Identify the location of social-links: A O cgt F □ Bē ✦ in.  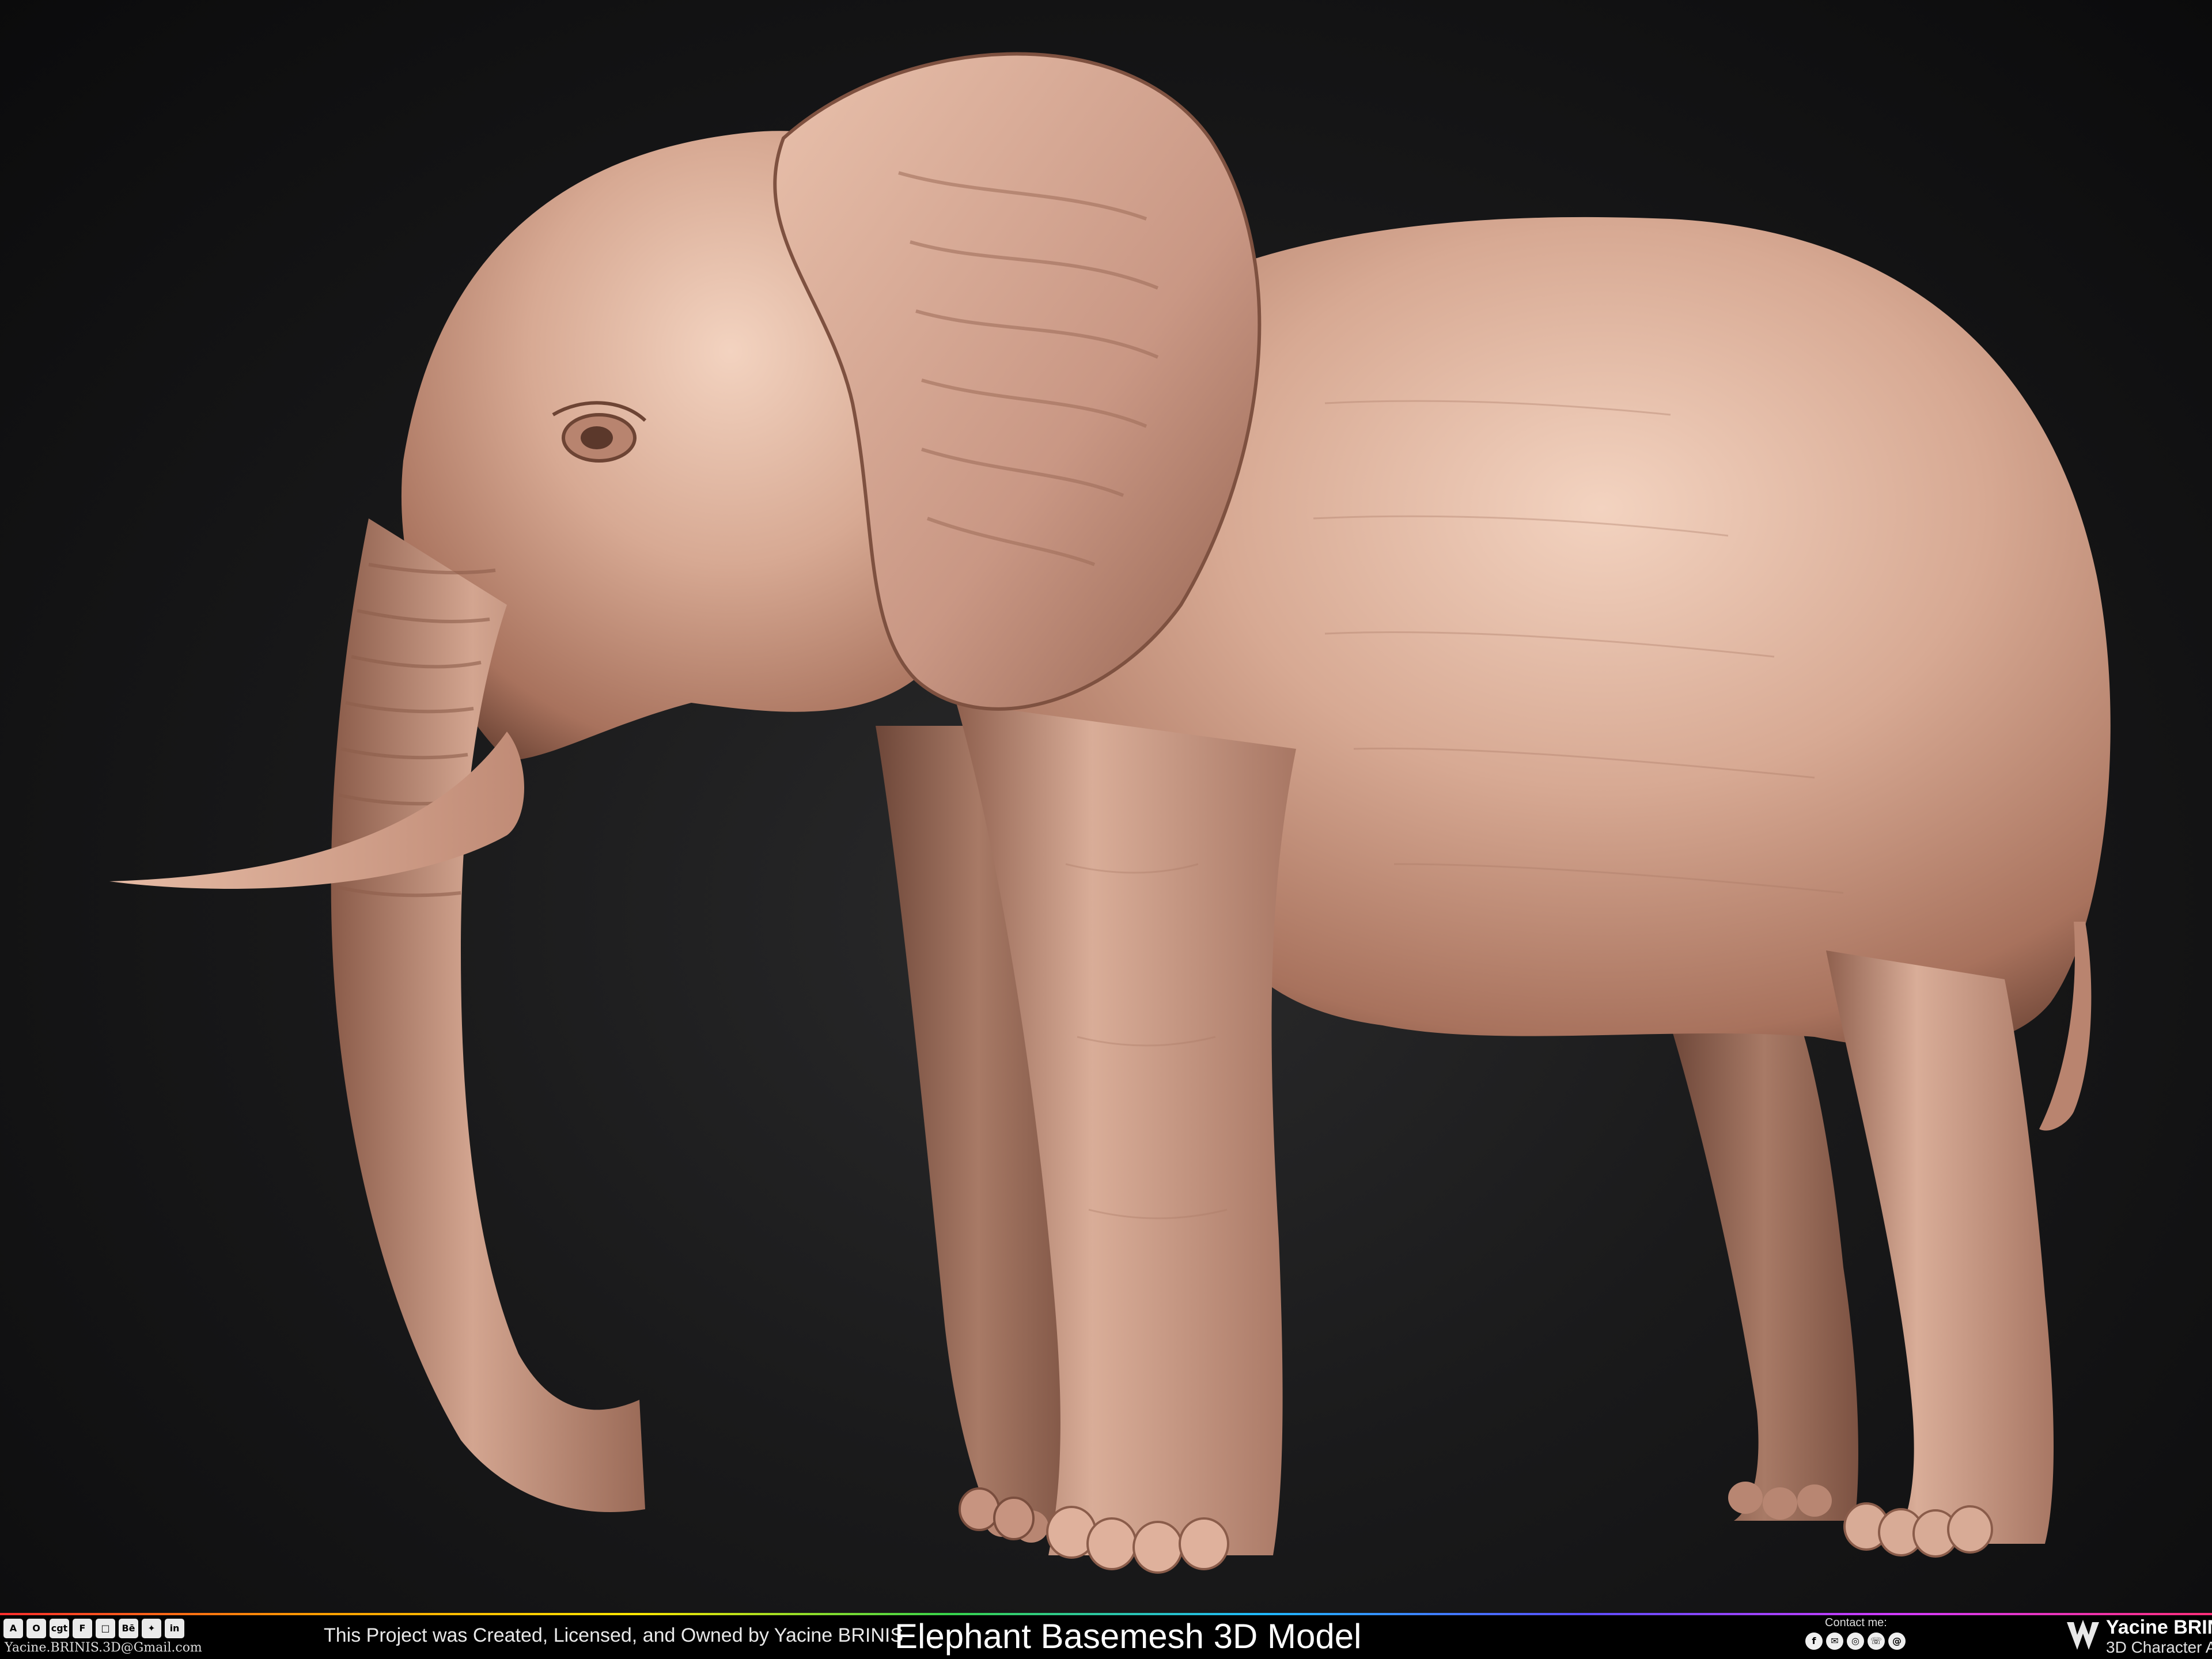
(93, 1628).